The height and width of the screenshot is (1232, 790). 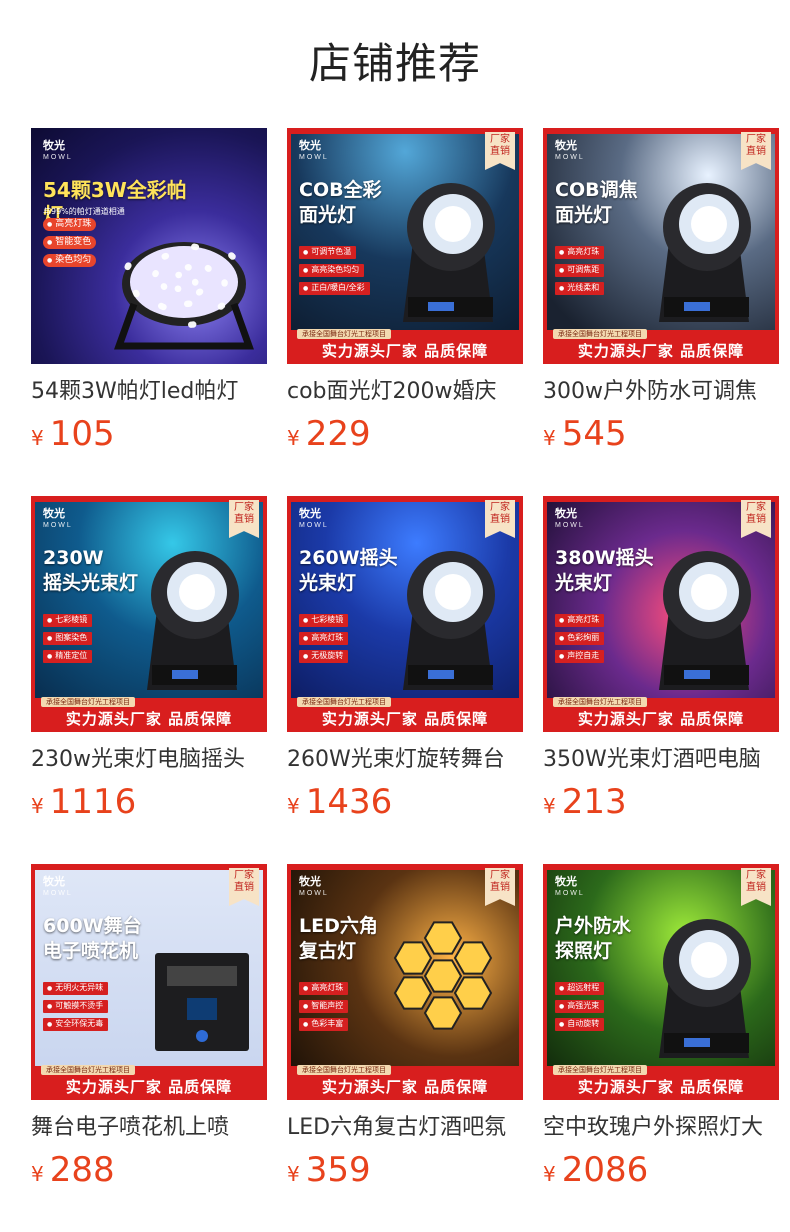 I want to click on product-price: ¥288, so click(x=149, y=1170).